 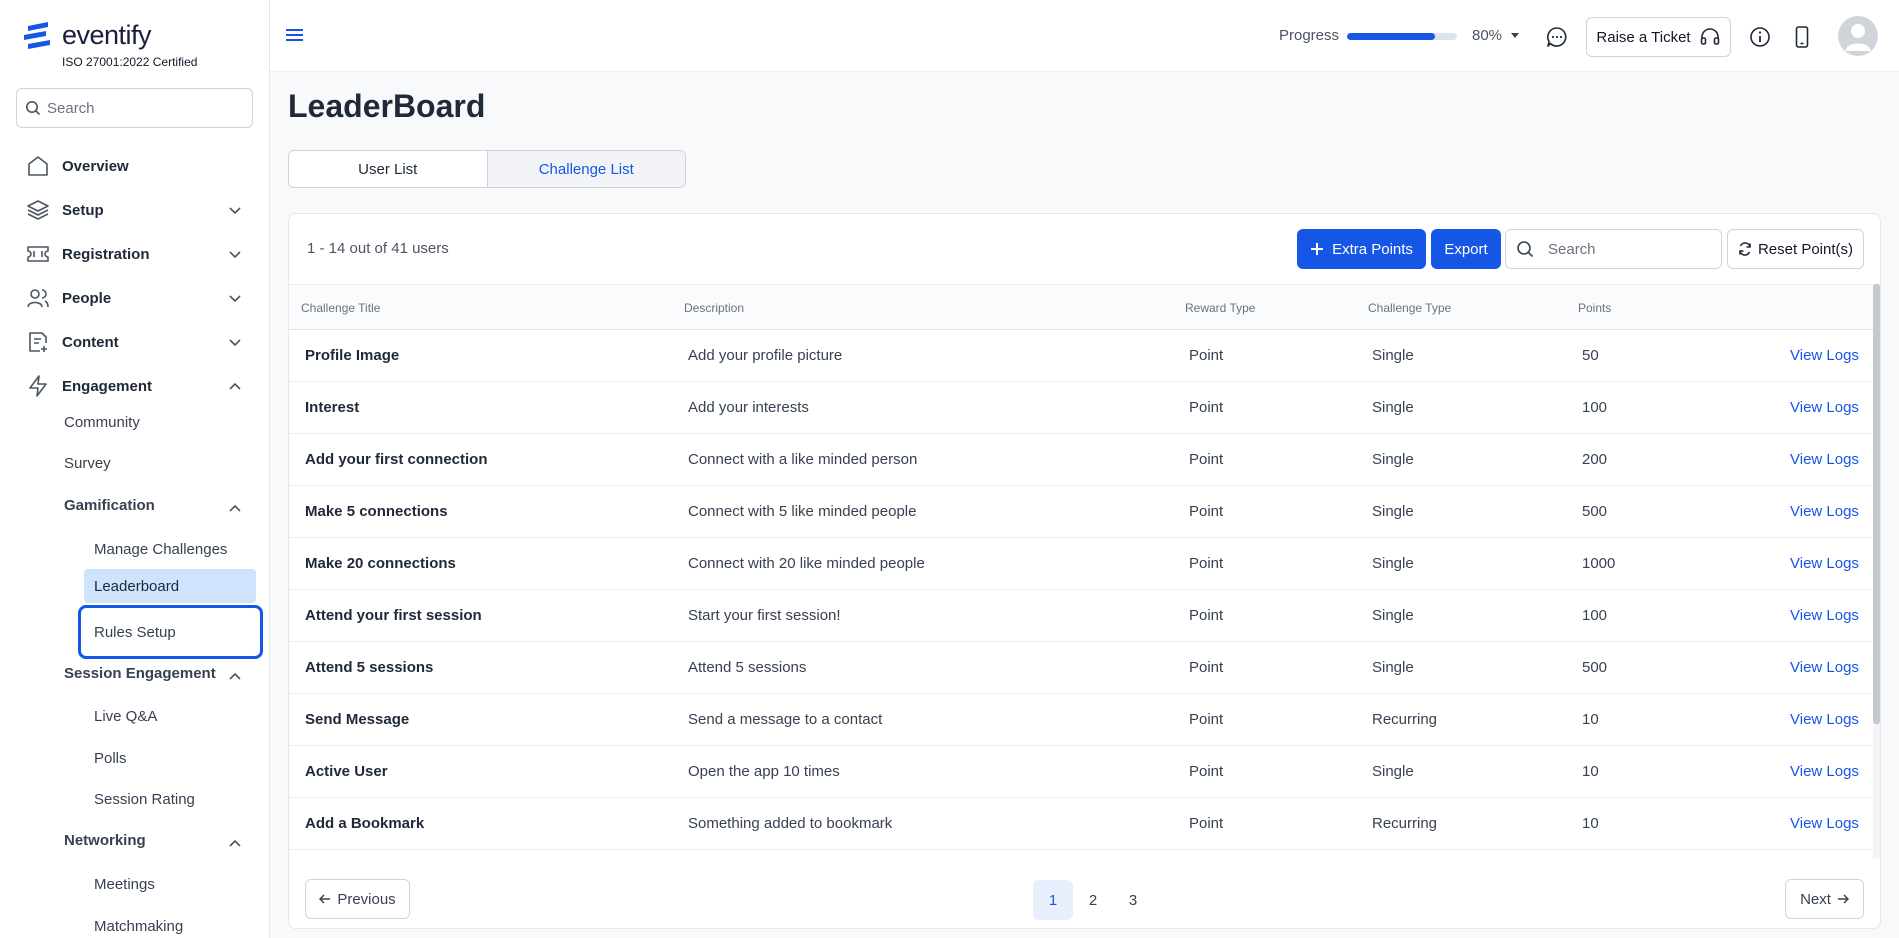 What do you see at coordinates (87, 463) in the screenshot?
I see `sidebar-item-survey: Survey` at bounding box center [87, 463].